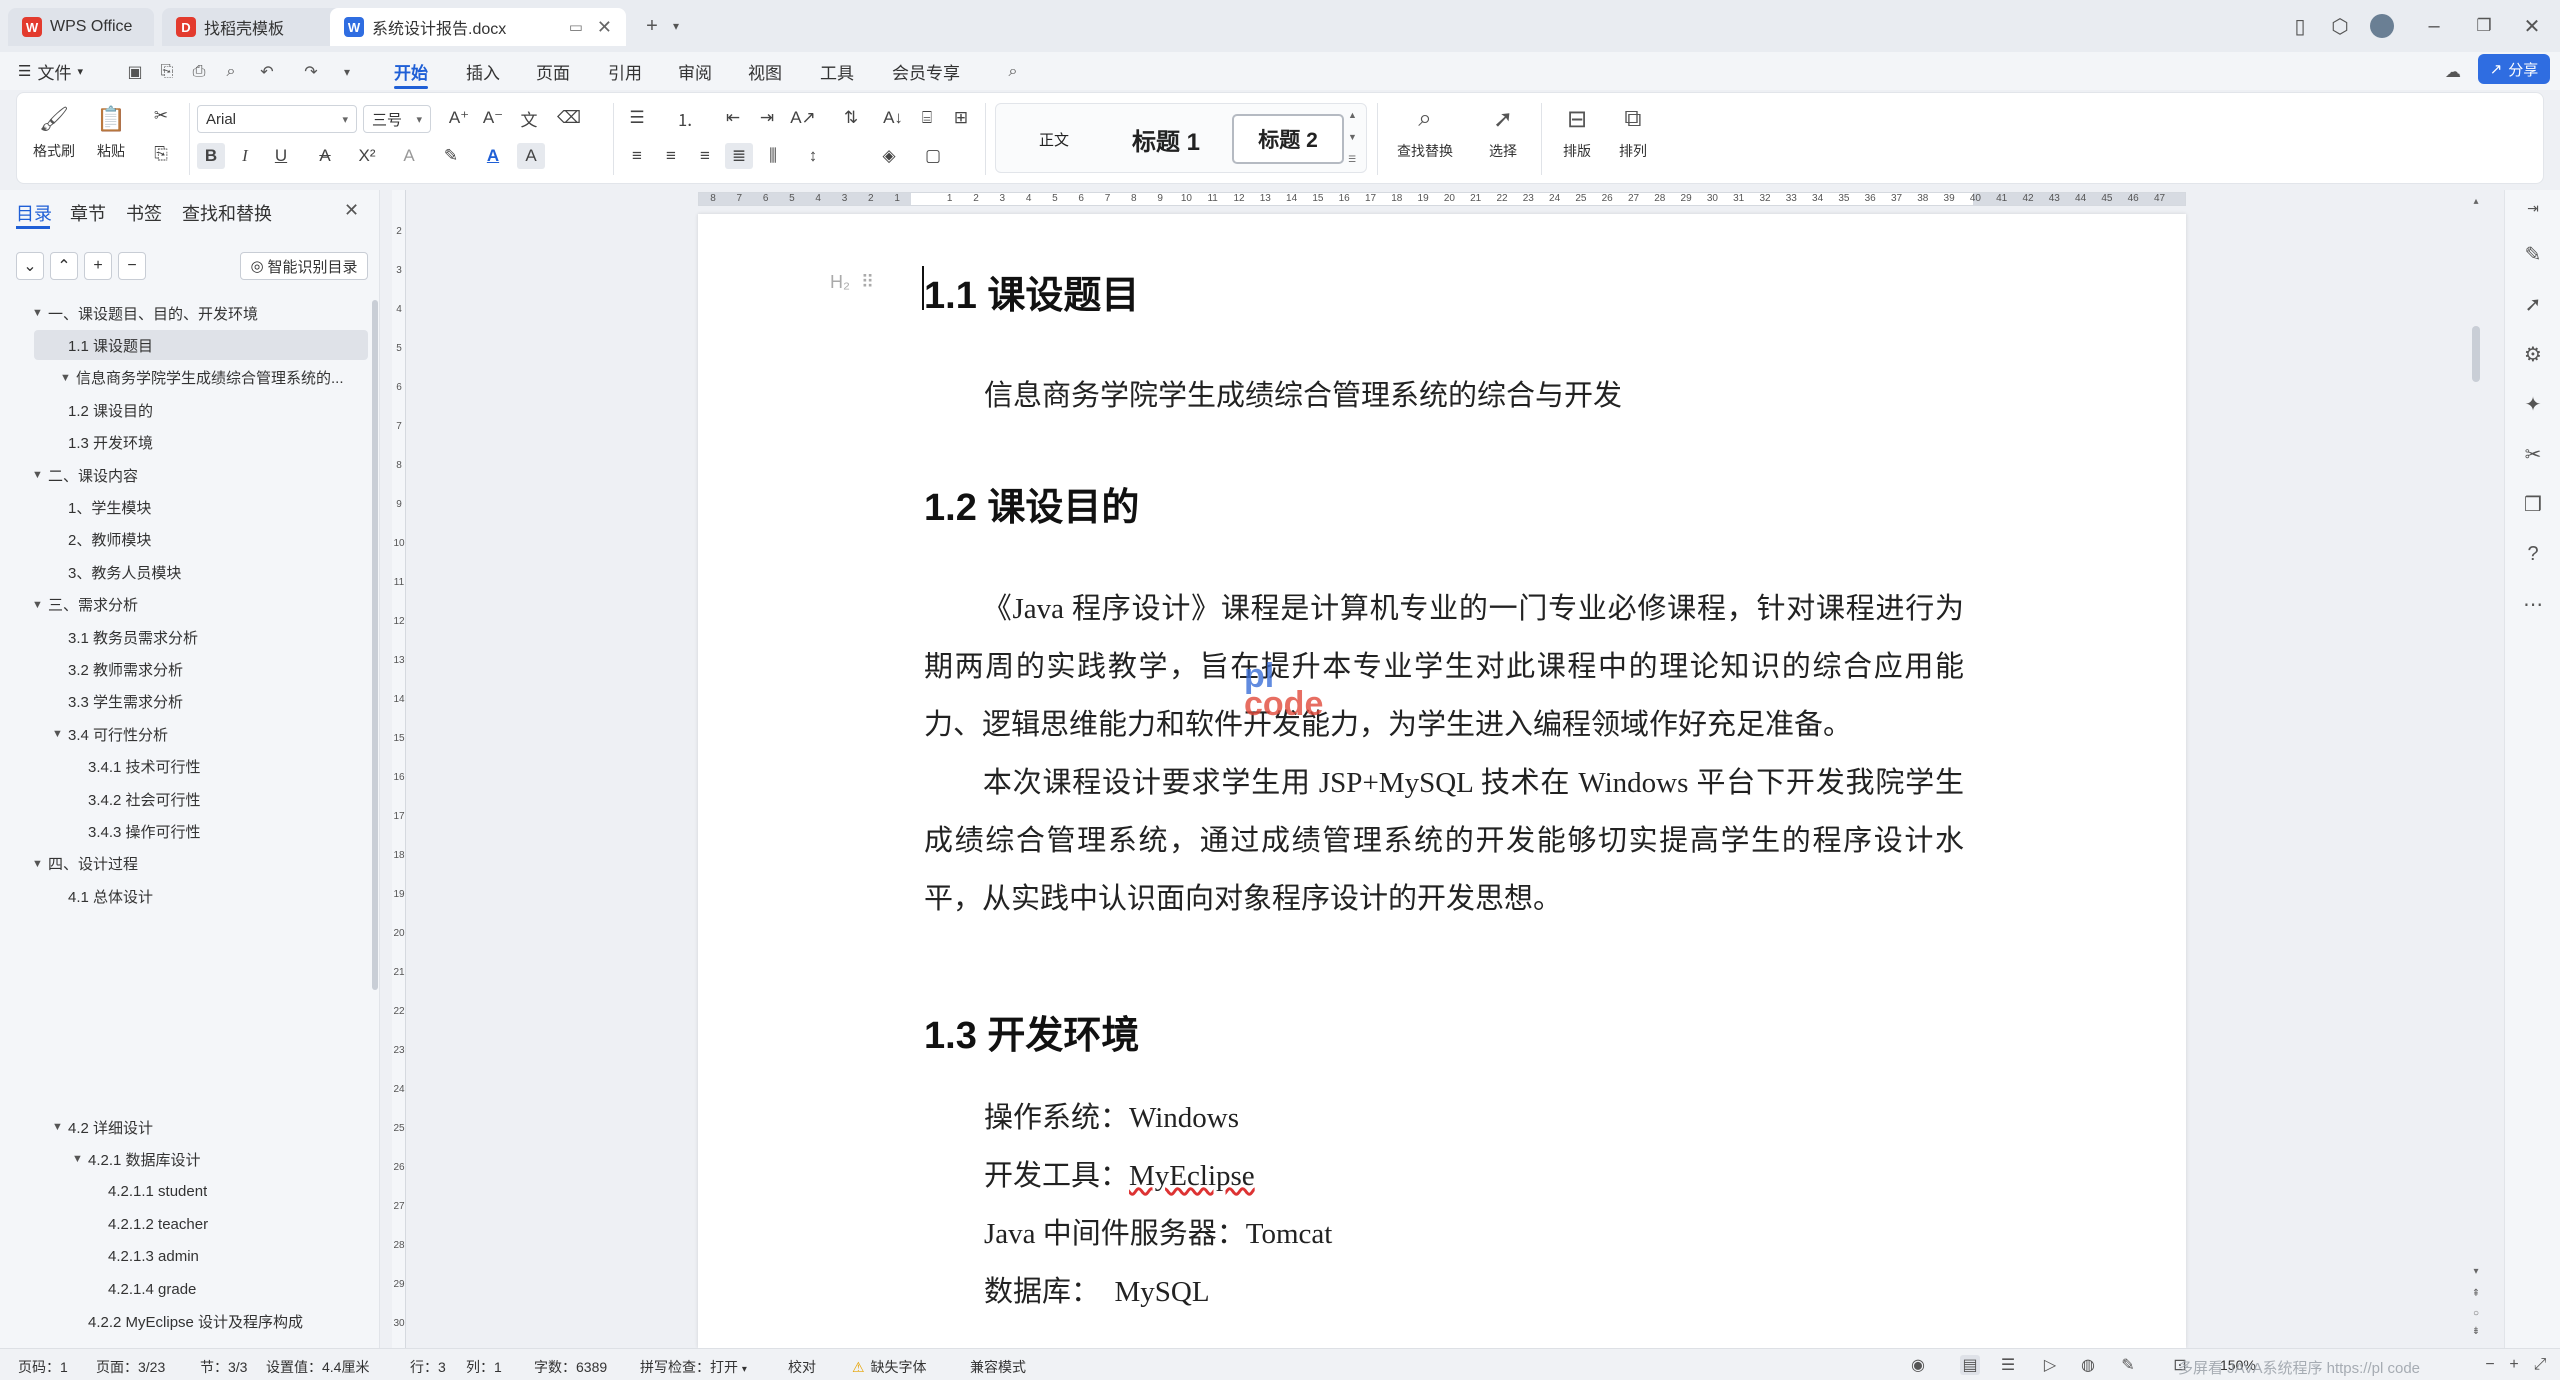 Image resolution: width=2560 pixels, height=1380 pixels. What do you see at coordinates (2533, 354) in the screenshot?
I see `adjust-icon: ⚙` at bounding box center [2533, 354].